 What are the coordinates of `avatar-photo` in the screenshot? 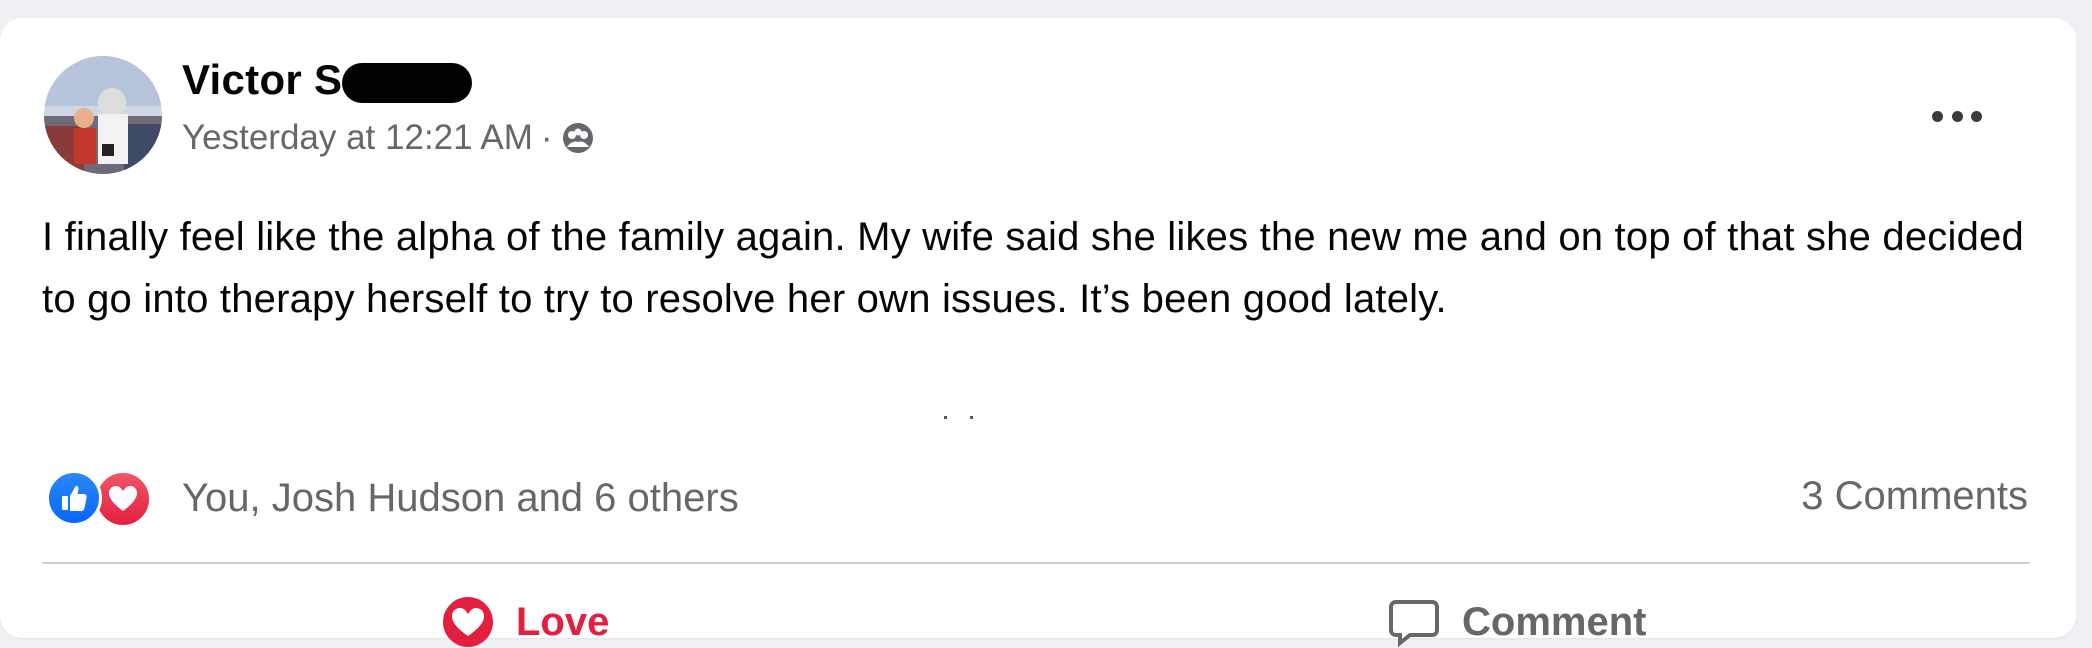 It's located at (103, 115).